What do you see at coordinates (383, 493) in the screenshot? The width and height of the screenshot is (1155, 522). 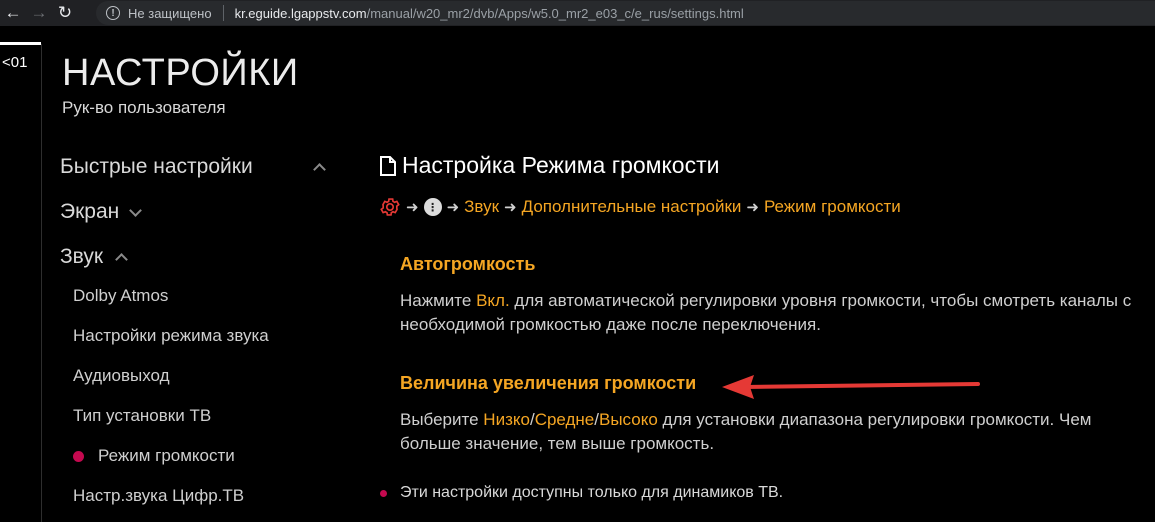 I see `bullet-dot-icon` at bounding box center [383, 493].